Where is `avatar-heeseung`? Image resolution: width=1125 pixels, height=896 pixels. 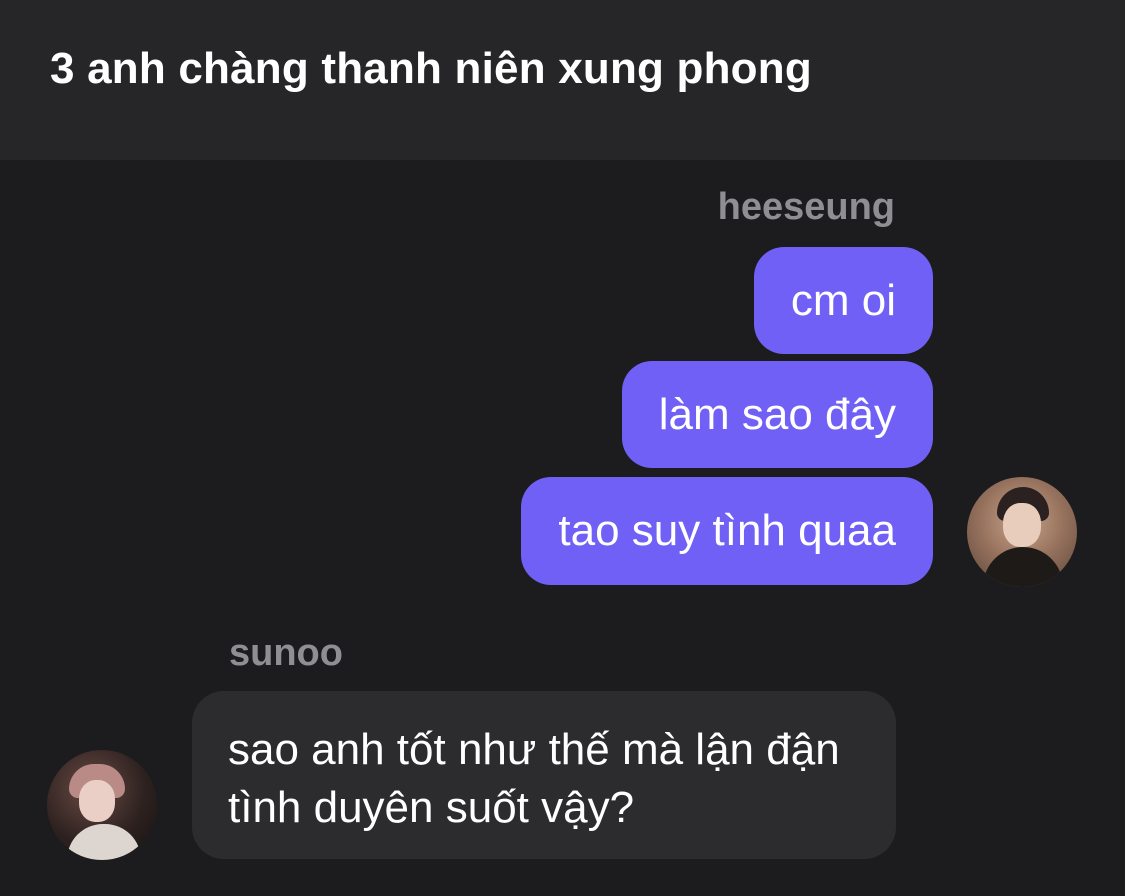 avatar-heeseung is located at coordinates (1022, 532).